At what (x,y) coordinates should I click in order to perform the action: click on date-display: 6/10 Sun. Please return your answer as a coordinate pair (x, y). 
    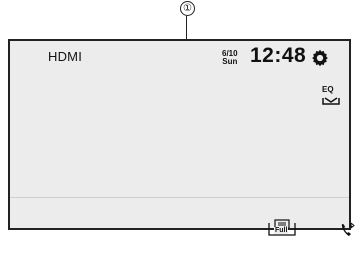
    Looking at the image, I should click on (230, 58).